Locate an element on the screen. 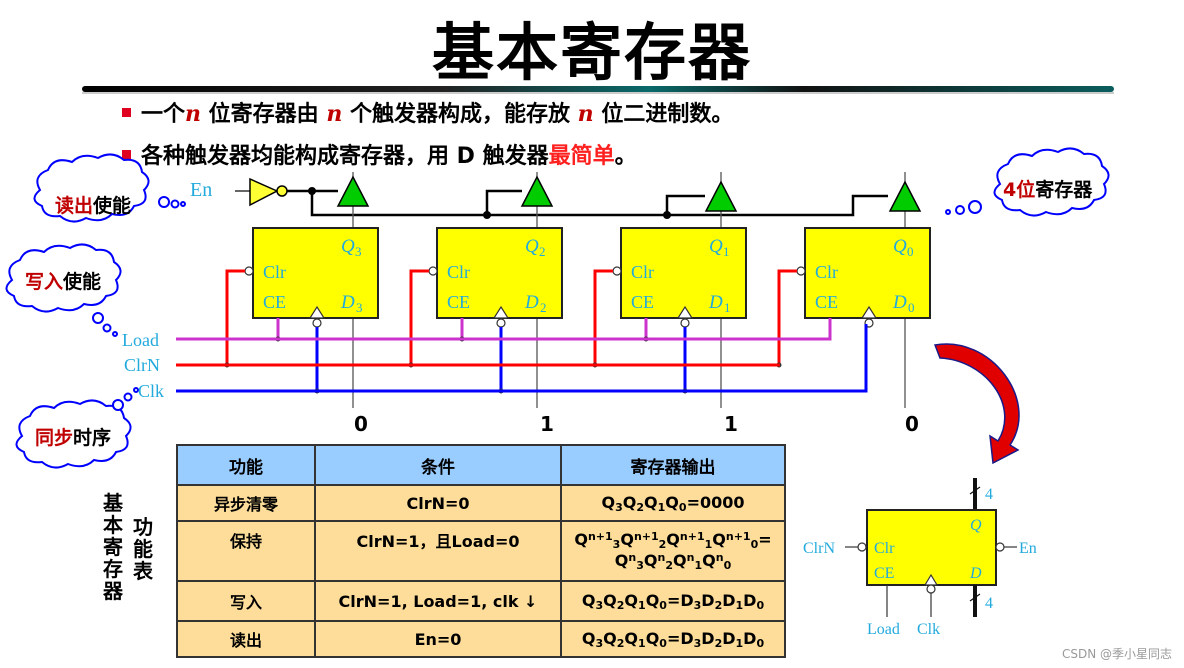 Image resolution: width=1184 pixels, height=668 pixels. symbol-clk-label: Clk is located at coordinates (928, 629).